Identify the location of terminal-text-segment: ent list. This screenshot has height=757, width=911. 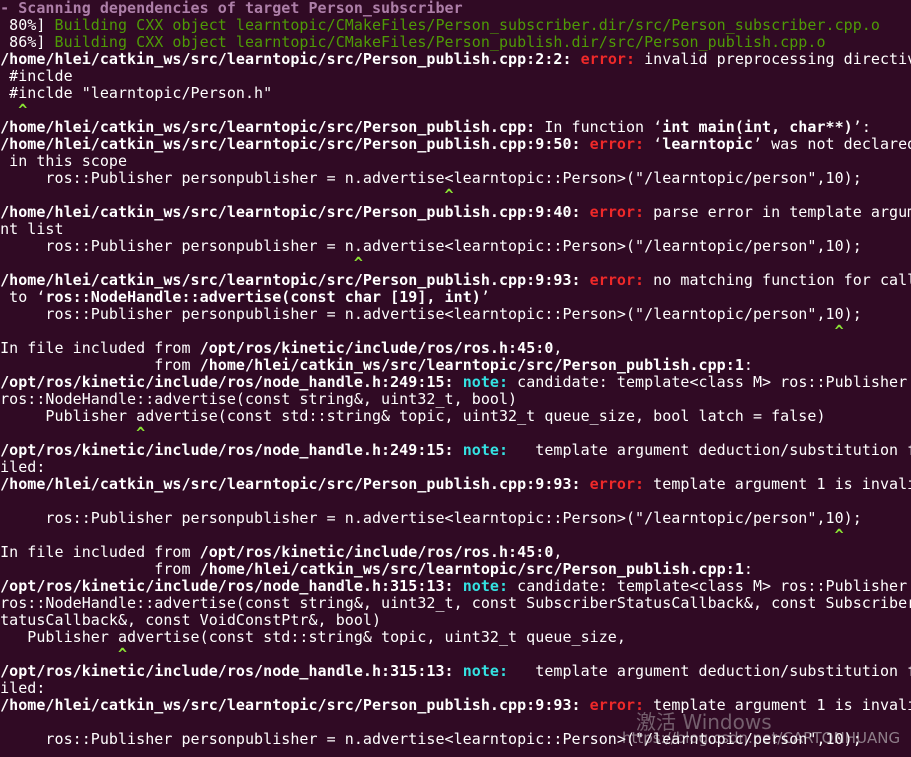
(32, 229).